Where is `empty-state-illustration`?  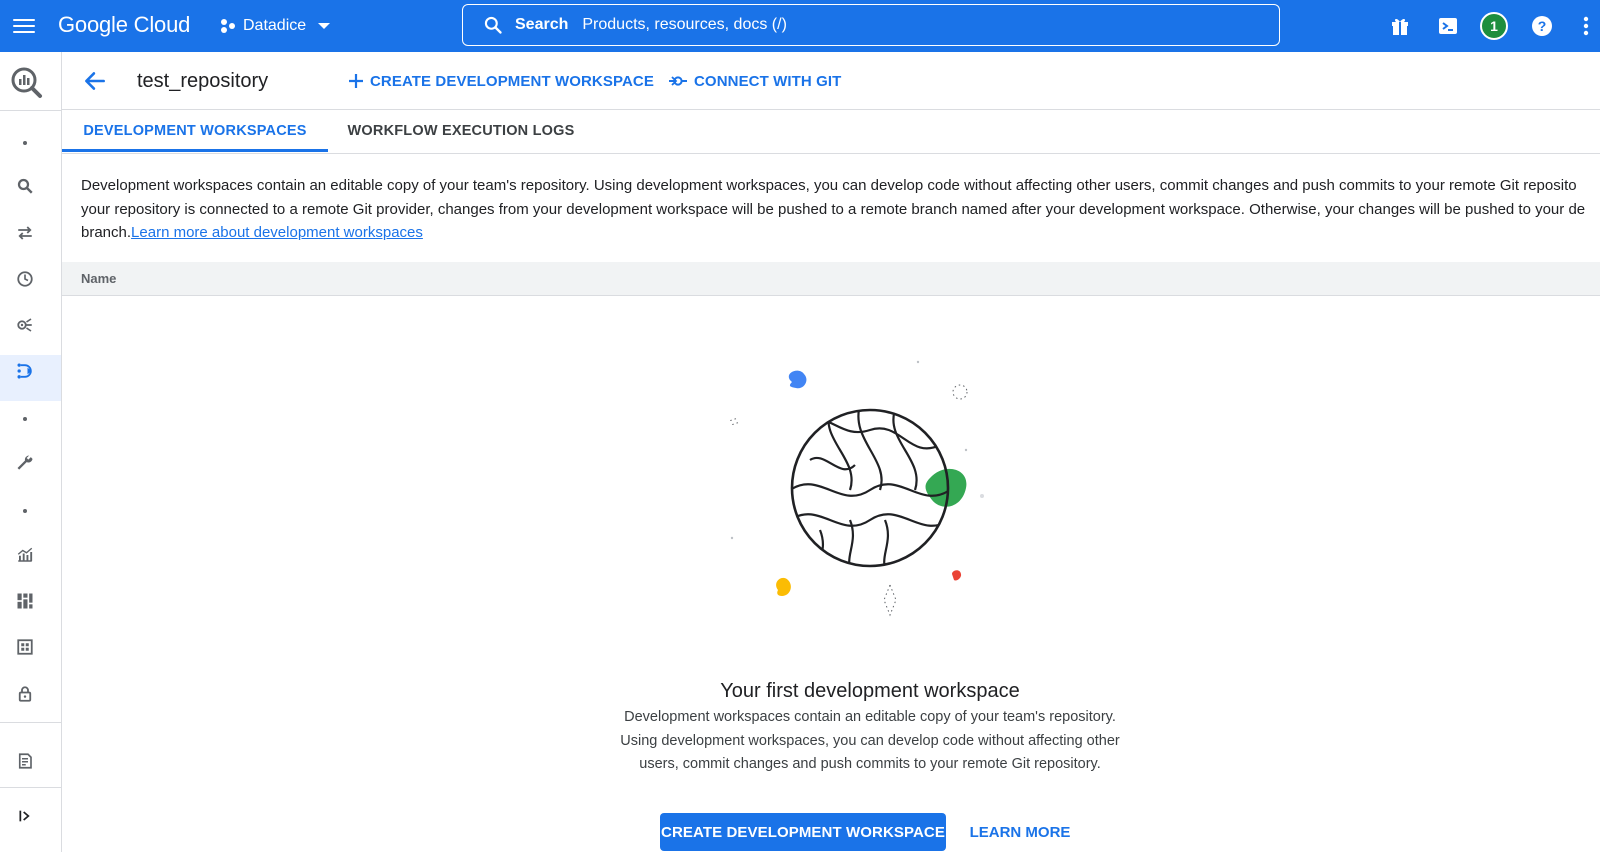
empty-state-illustration is located at coordinates (857, 488).